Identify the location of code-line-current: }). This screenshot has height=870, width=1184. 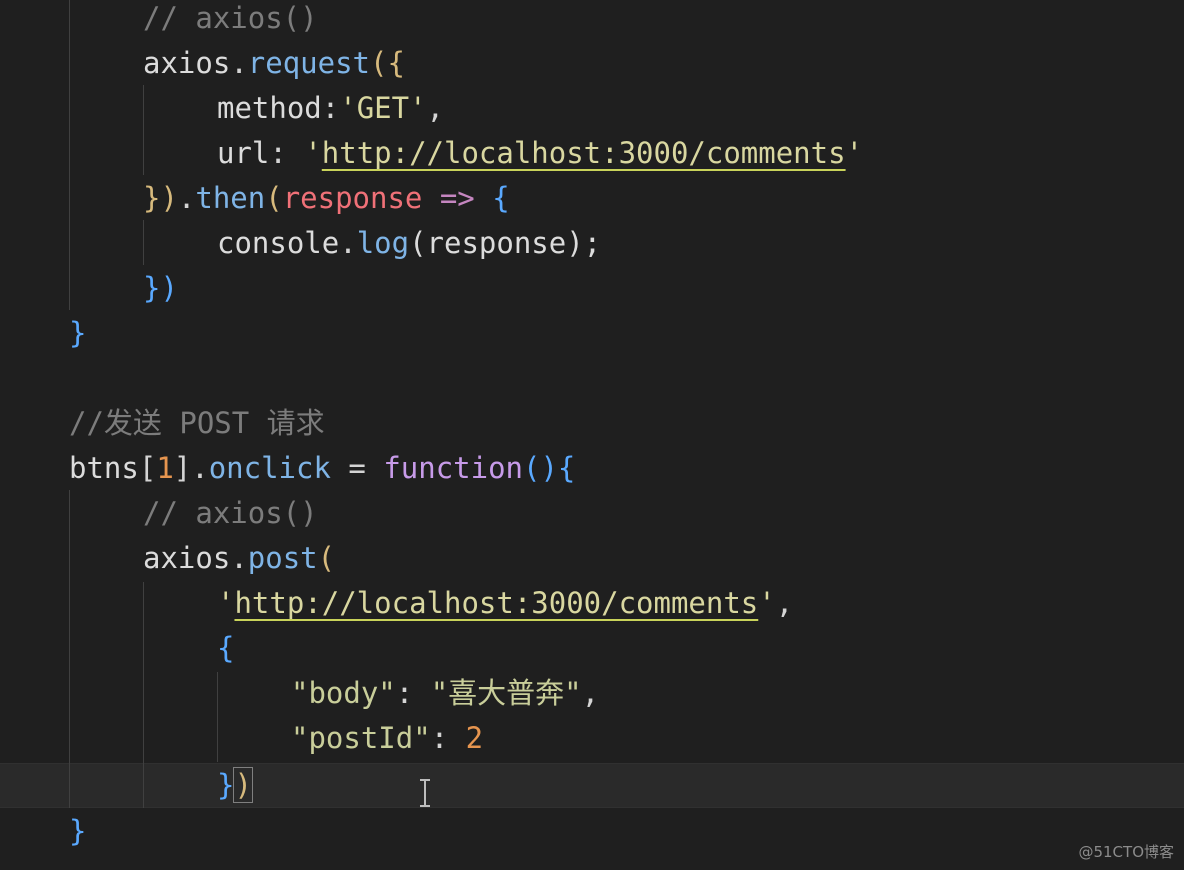
(592, 785).